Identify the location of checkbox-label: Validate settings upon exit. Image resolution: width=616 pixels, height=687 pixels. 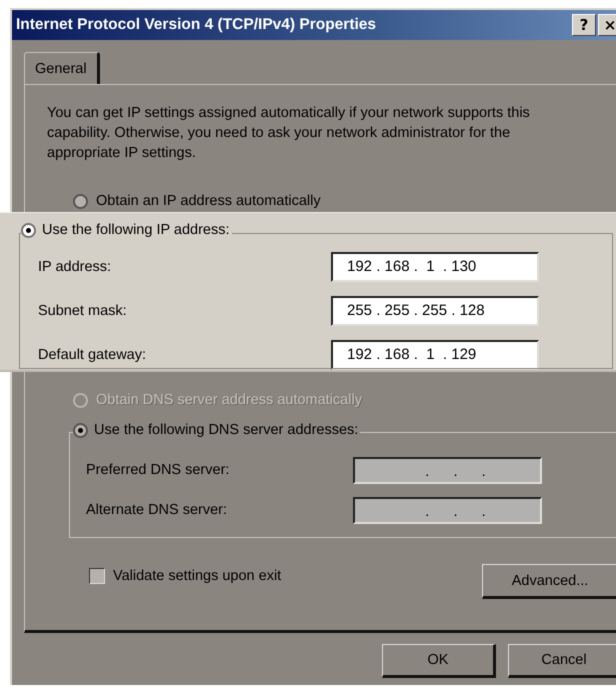
(197, 576).